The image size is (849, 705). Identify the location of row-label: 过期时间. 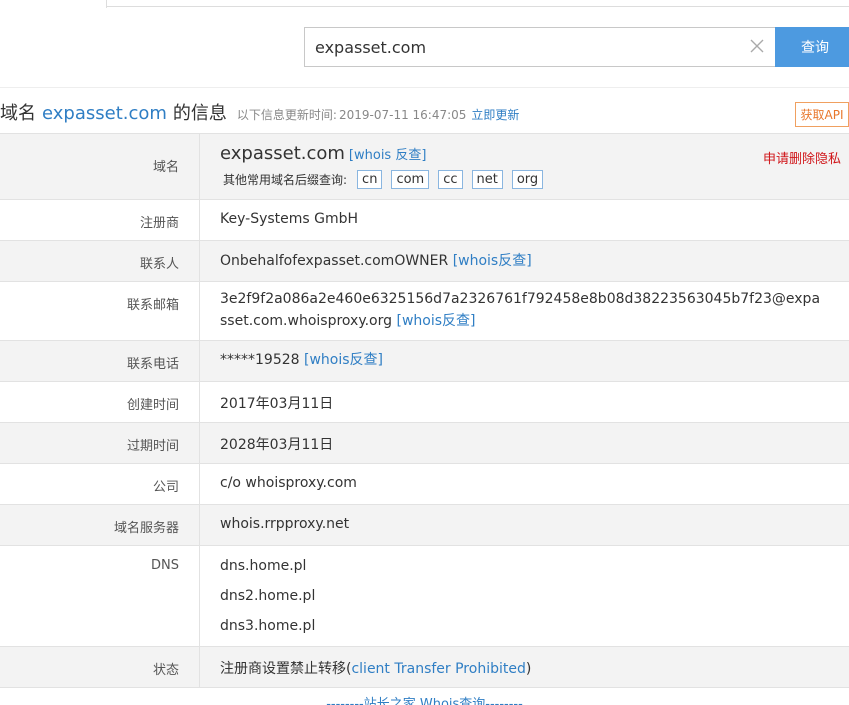
(100, 443).